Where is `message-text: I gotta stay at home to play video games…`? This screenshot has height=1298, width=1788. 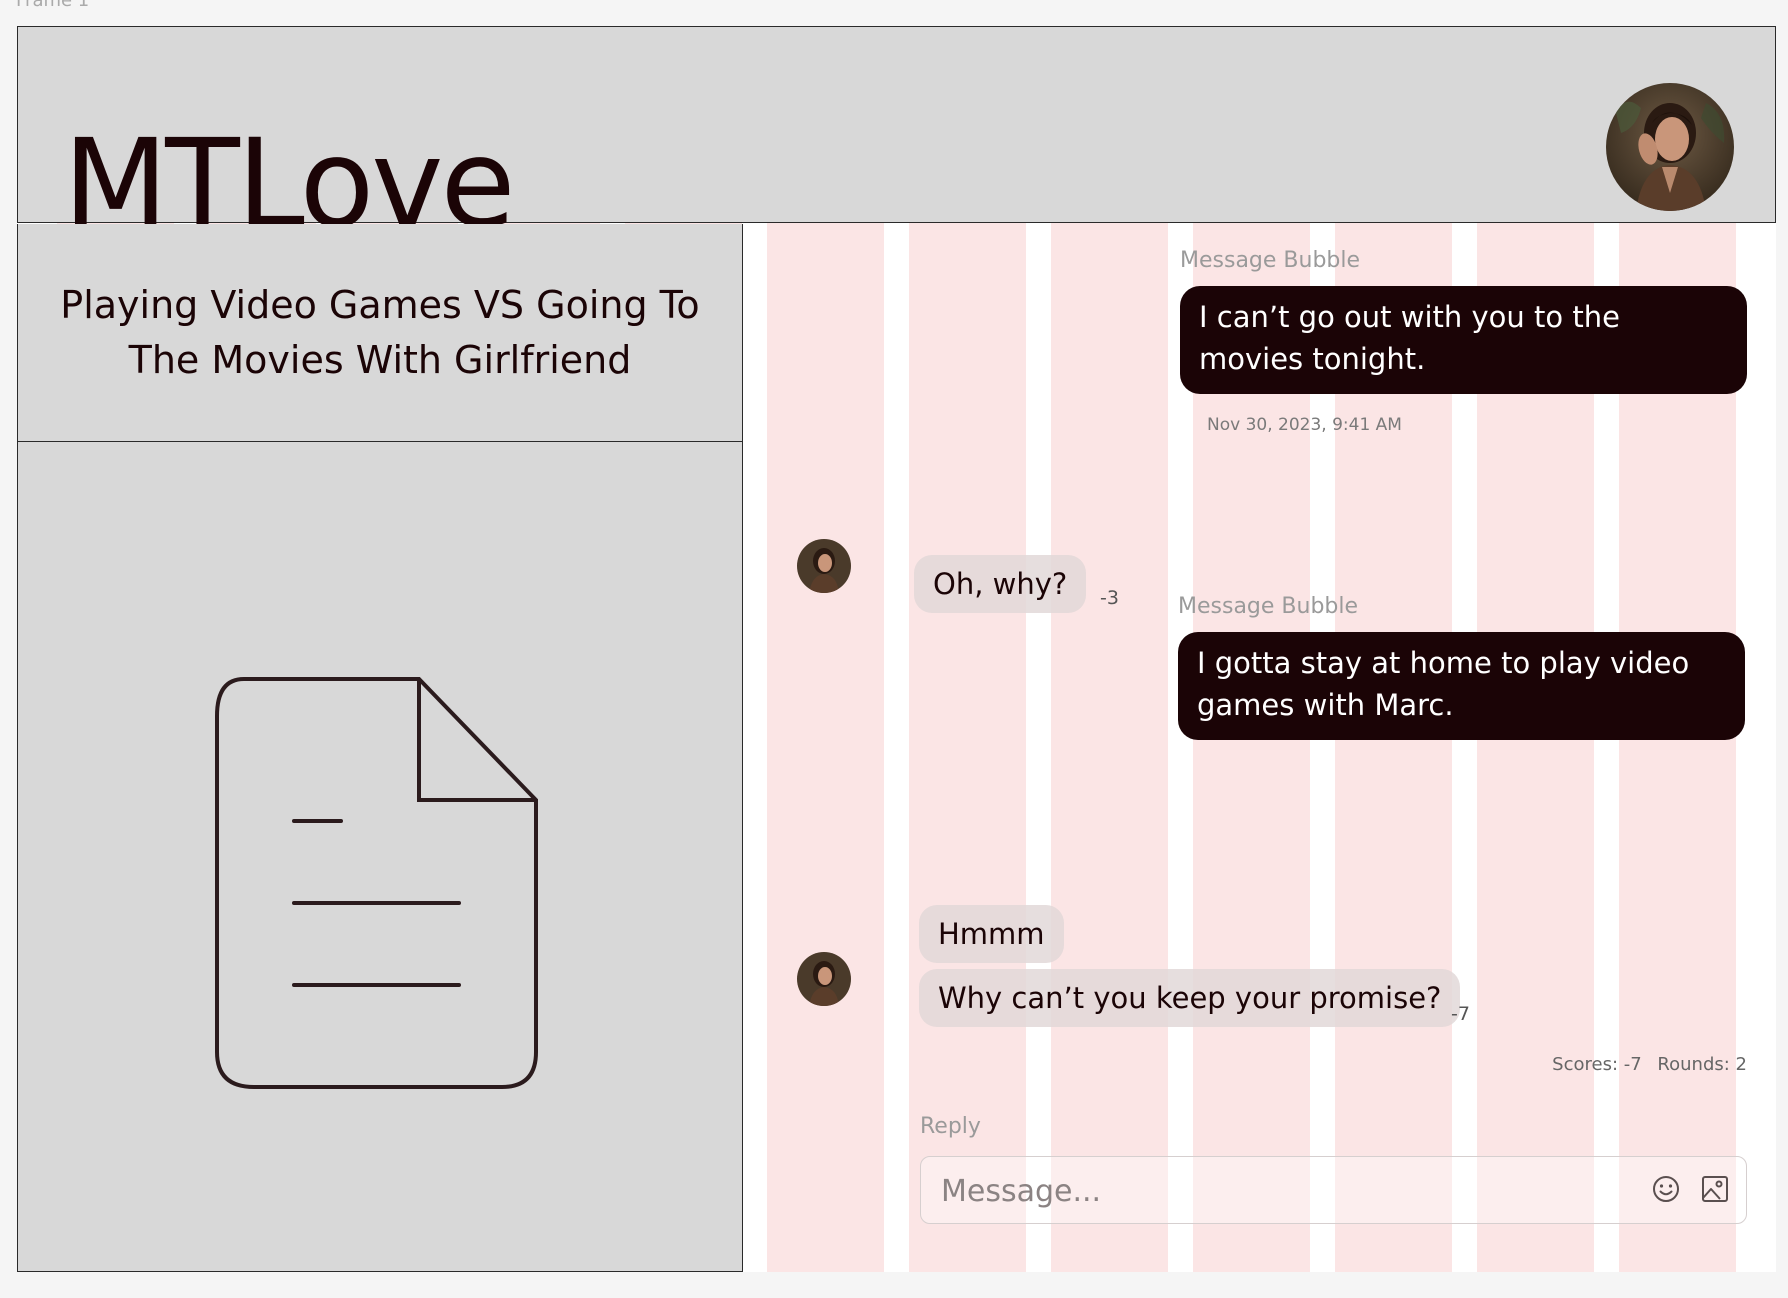 message-text: I gotta stay at home to play video games… is located at coordinates (1443, 684).